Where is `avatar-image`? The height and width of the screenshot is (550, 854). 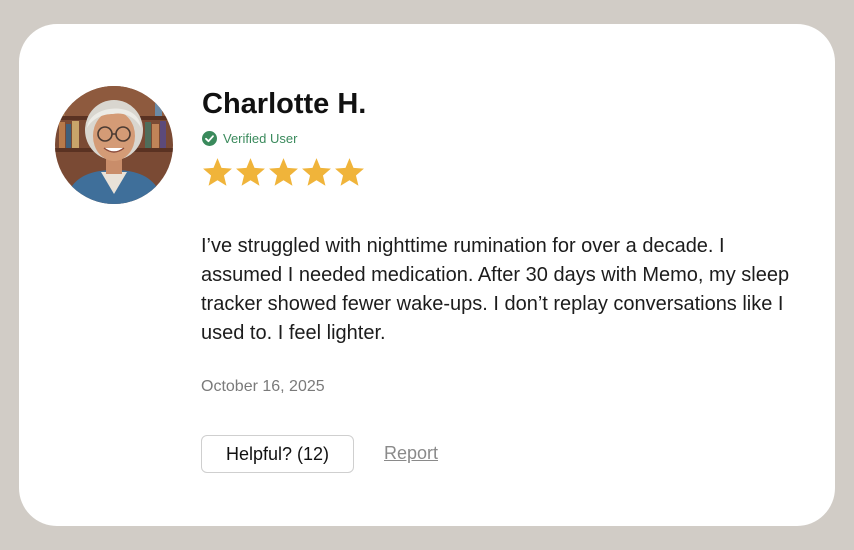 avatar-image is located at coordinates (114, 145).